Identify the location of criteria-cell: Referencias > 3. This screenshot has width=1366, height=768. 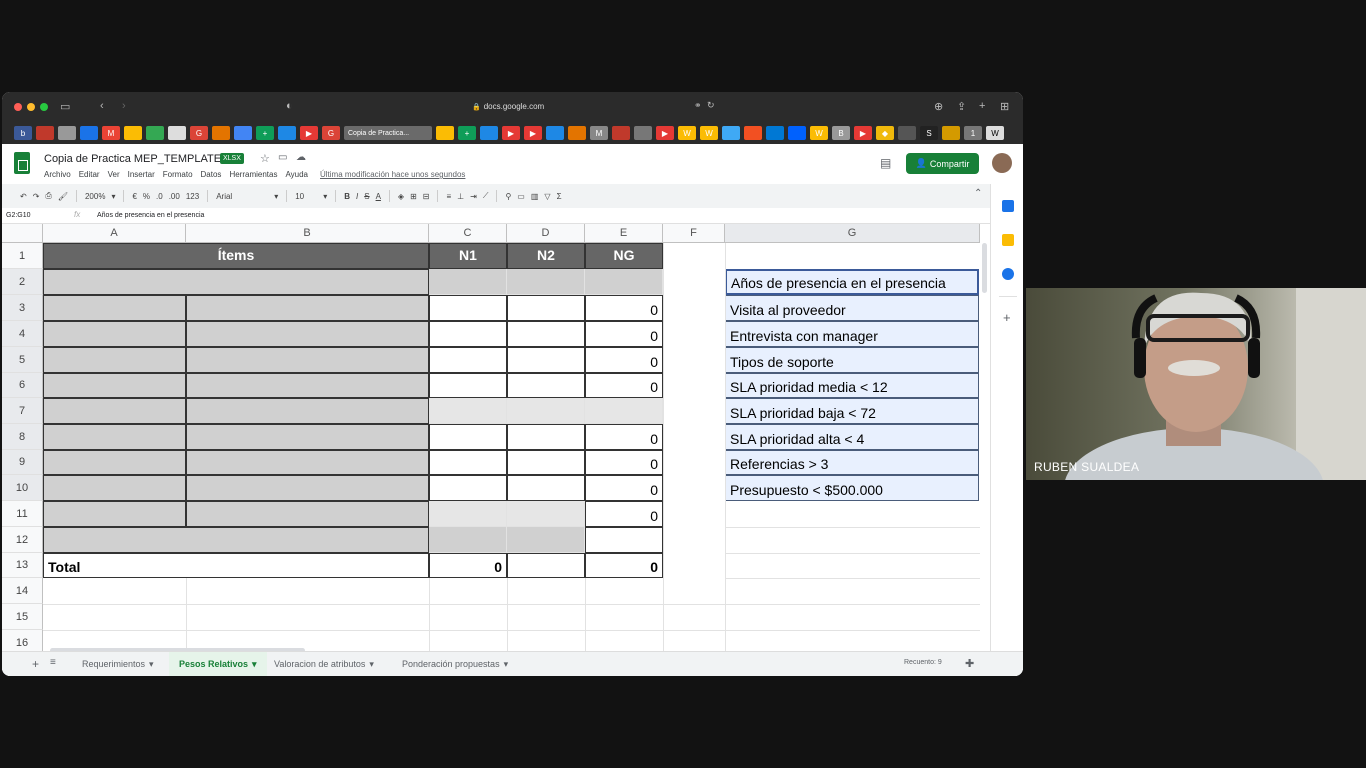
(852, 462).